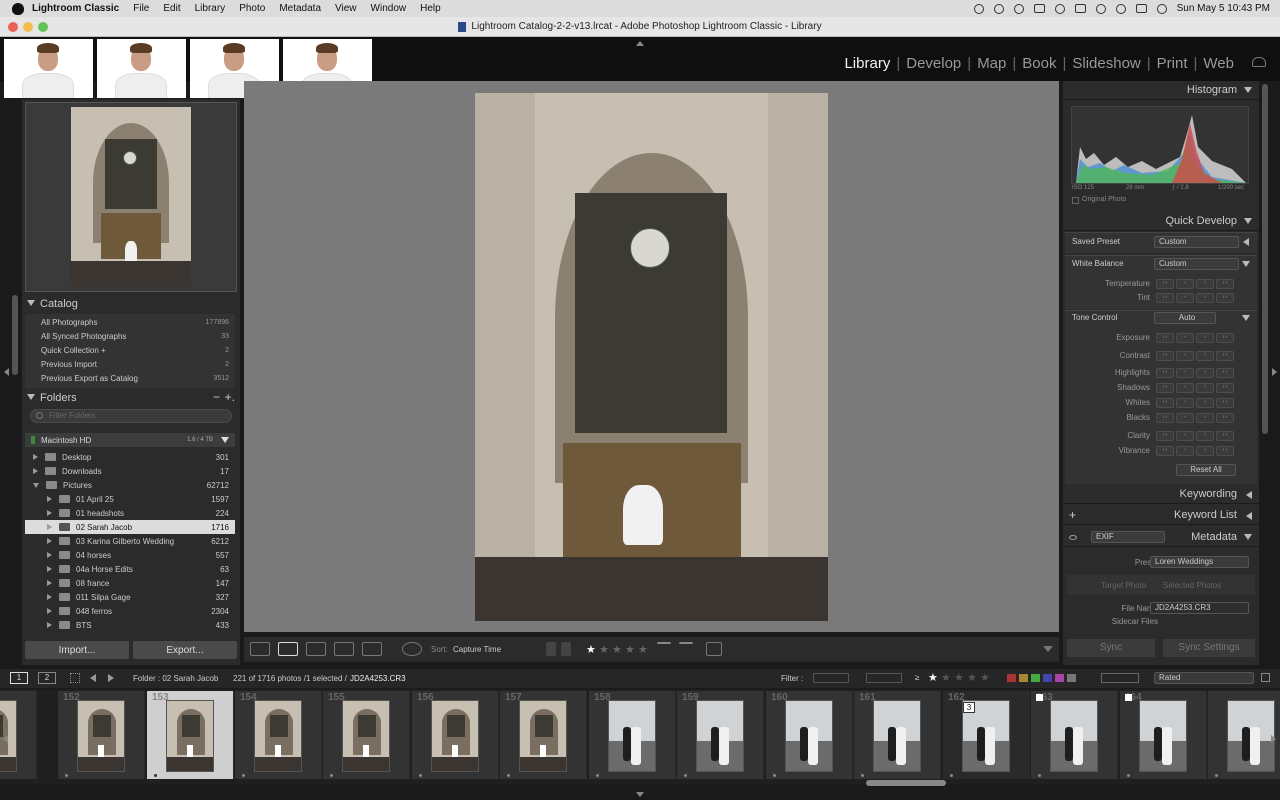  I want to click on filmstrip-scroll-right-icon, so click(1273, 739).